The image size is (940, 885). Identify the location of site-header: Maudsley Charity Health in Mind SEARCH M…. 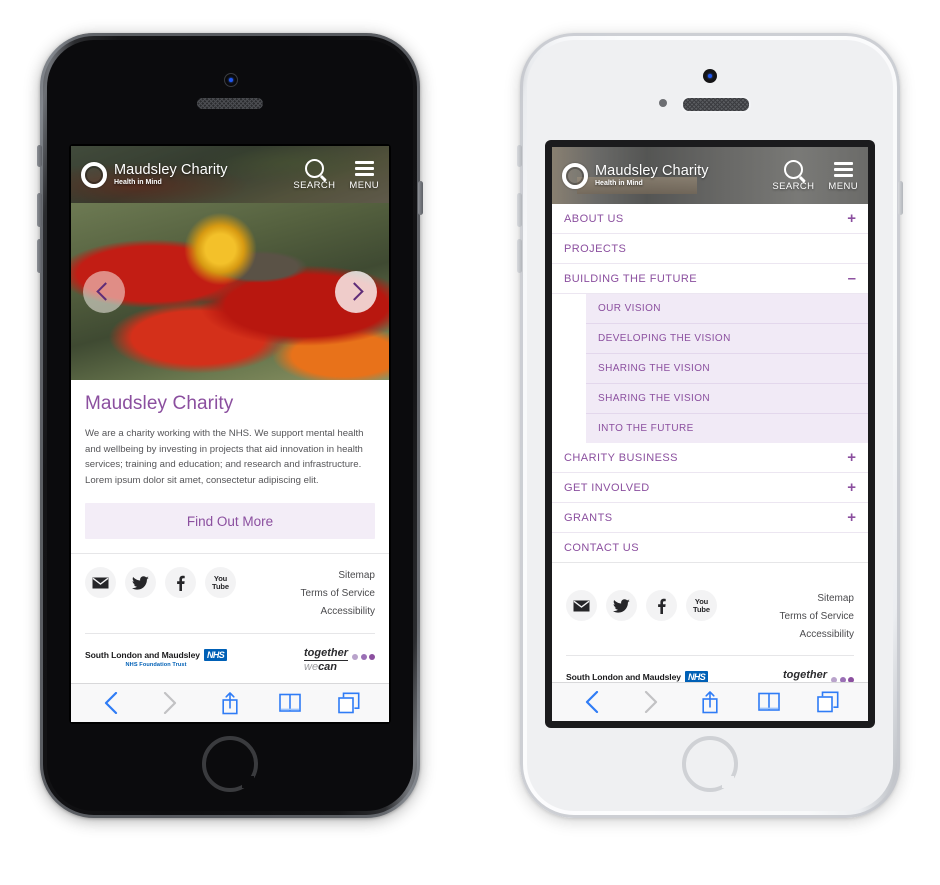
(710, 175).